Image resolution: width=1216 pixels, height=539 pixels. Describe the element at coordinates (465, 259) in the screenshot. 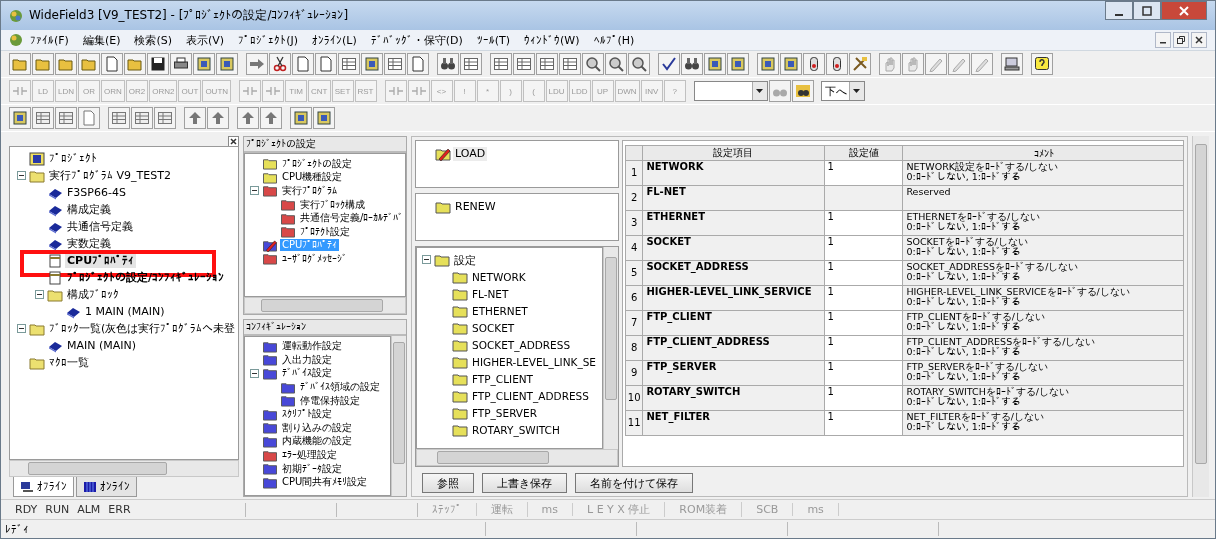

I see `tree-item: 設定` at that location.